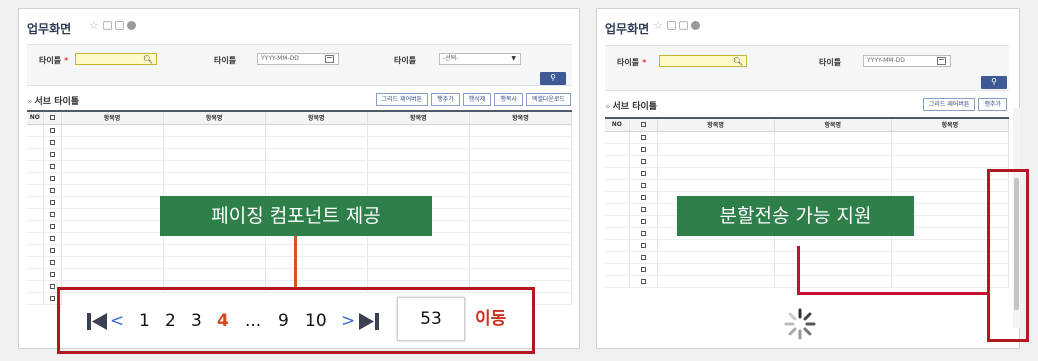 The width and height of the screenshot is (1038, 361). I want to click on help-icon, so click(131, 25).